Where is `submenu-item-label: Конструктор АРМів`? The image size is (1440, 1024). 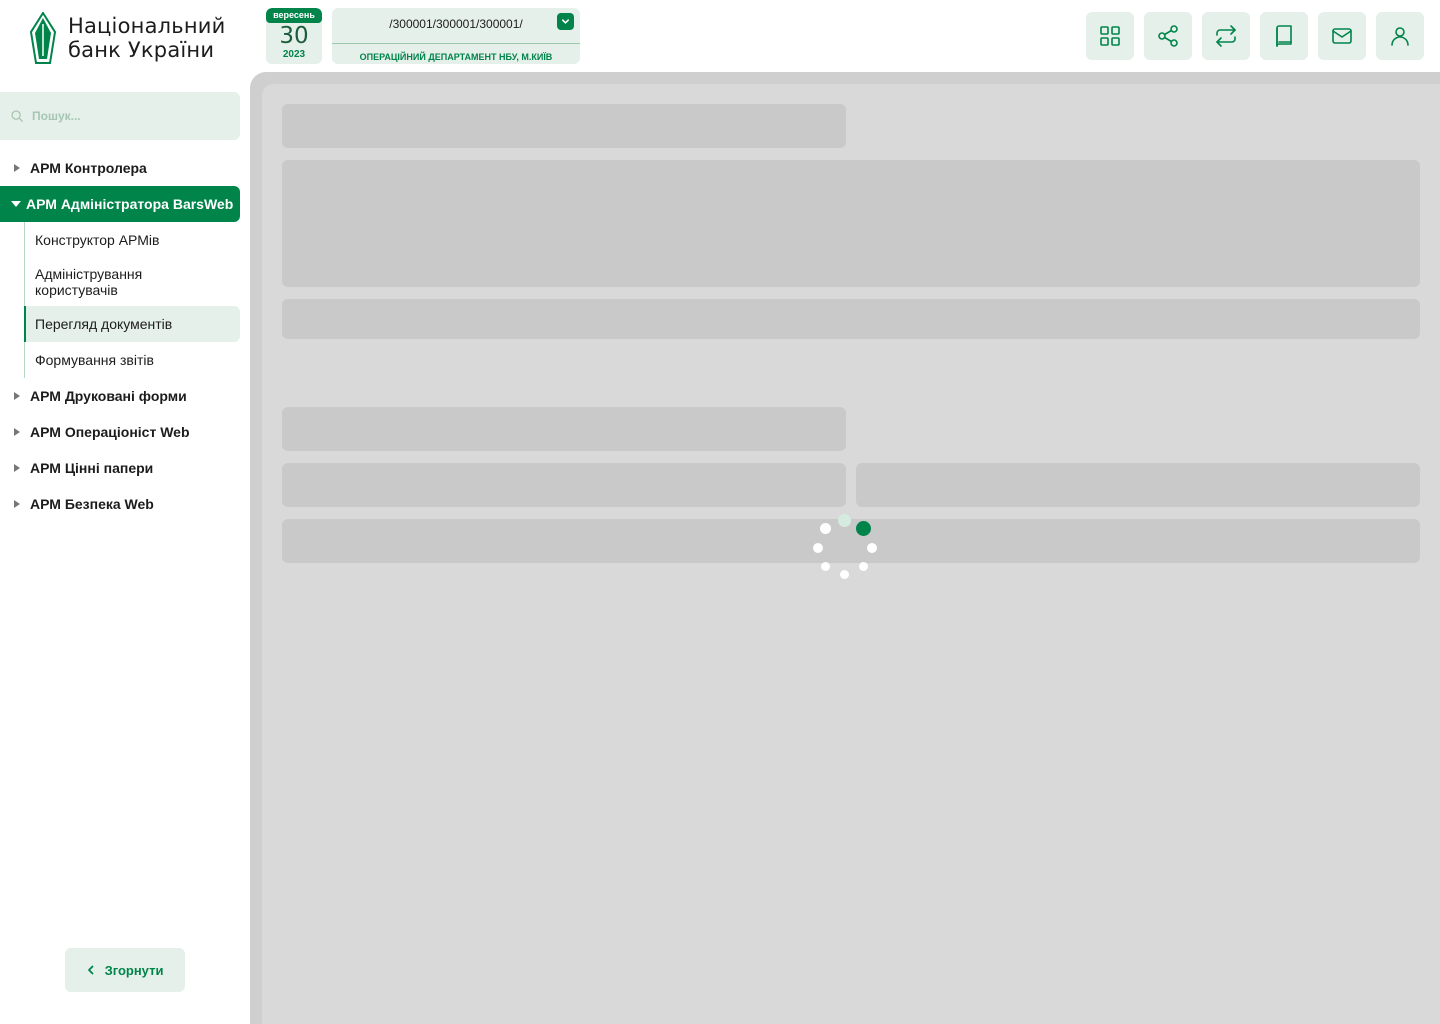
submenu-item-label: Конструктор АРМів is located at coordinates (97, 240).